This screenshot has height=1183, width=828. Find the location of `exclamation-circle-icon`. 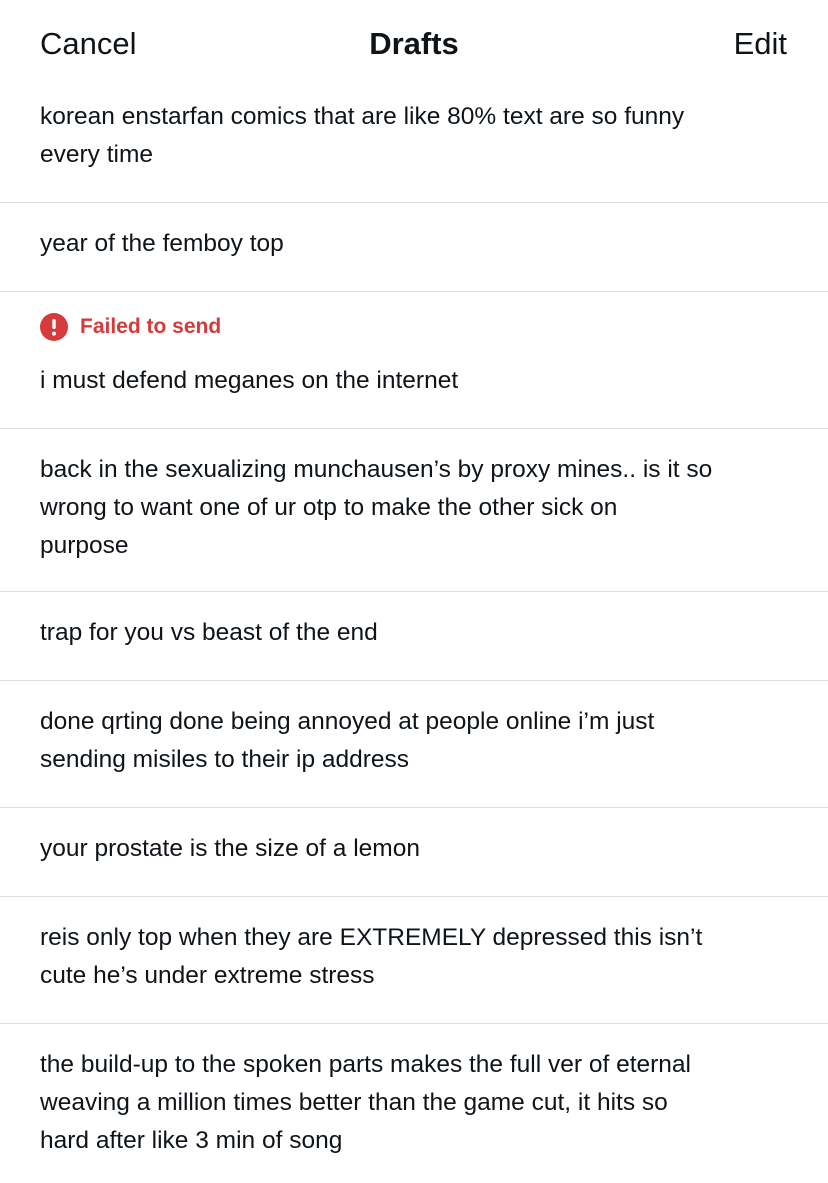

exclamation-circle-icon is located at coordinates (54, 327).